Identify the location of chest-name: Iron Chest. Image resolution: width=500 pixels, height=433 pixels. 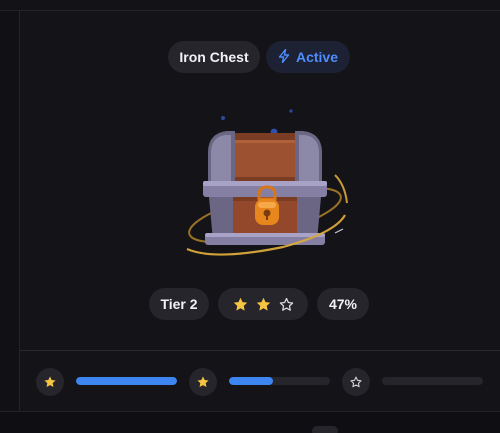
(214, 57).